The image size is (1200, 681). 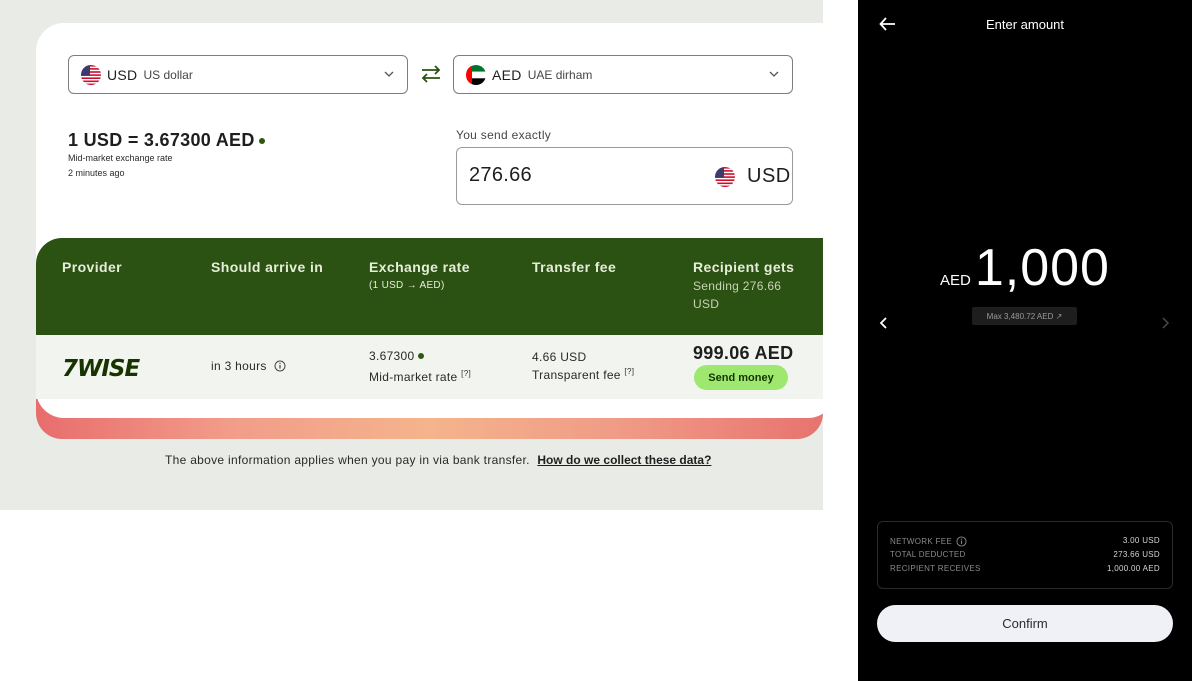 I want to click on chevron-left-icon, so click(x=884, y=323).